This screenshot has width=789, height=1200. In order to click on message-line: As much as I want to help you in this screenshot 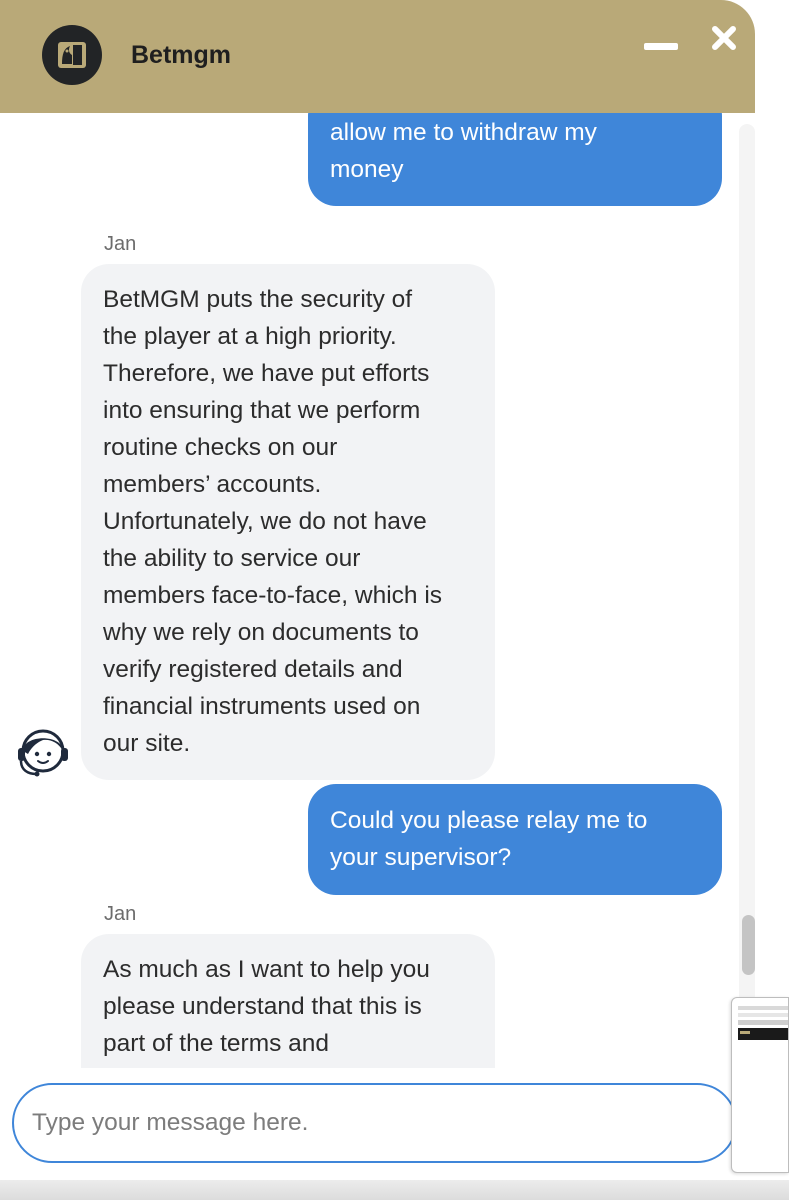, I will do `click(266, 969)`.